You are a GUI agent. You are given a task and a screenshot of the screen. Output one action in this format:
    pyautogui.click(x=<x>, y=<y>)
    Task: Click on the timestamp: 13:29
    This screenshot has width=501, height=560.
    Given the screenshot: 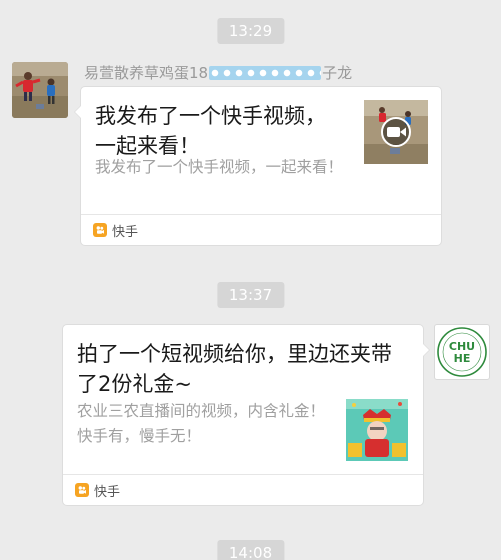 What is the action you would take?
    pyautogui.click(x=250, y=31)
    